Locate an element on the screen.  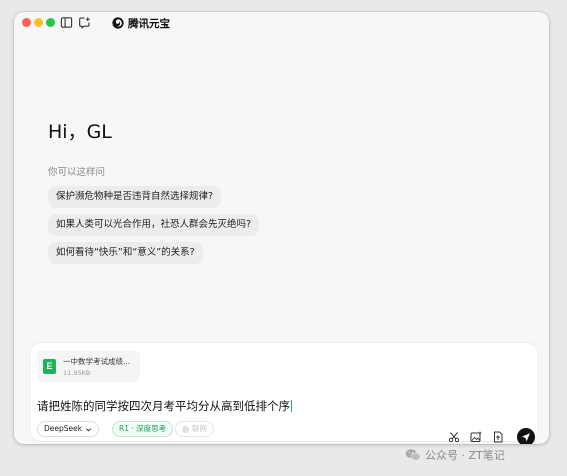
prompt-input-value: 请把姓陈的同学按四次月考平均分从高到低排个序 is located at coordinates (163, 406).